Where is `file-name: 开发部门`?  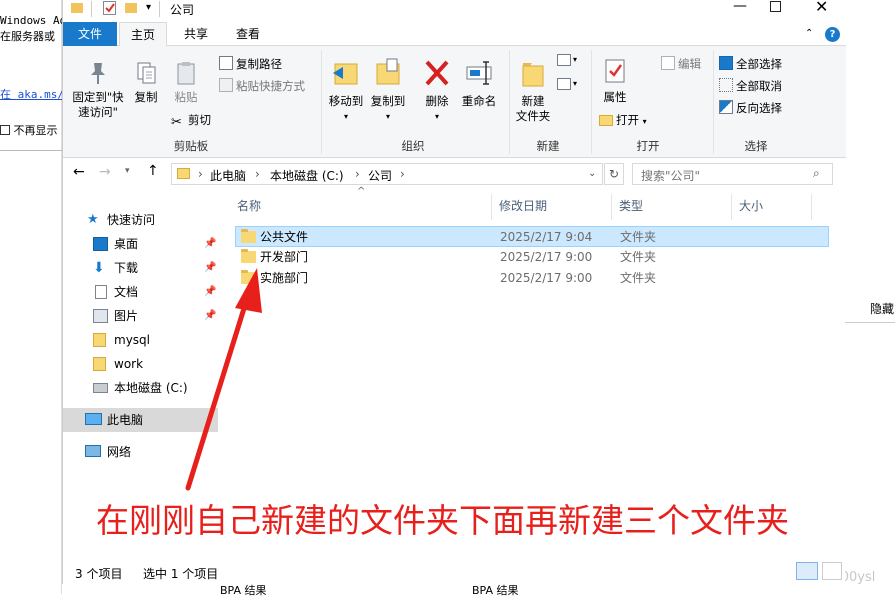 file-name: 开发部门 is located at coordinates (284, 257).